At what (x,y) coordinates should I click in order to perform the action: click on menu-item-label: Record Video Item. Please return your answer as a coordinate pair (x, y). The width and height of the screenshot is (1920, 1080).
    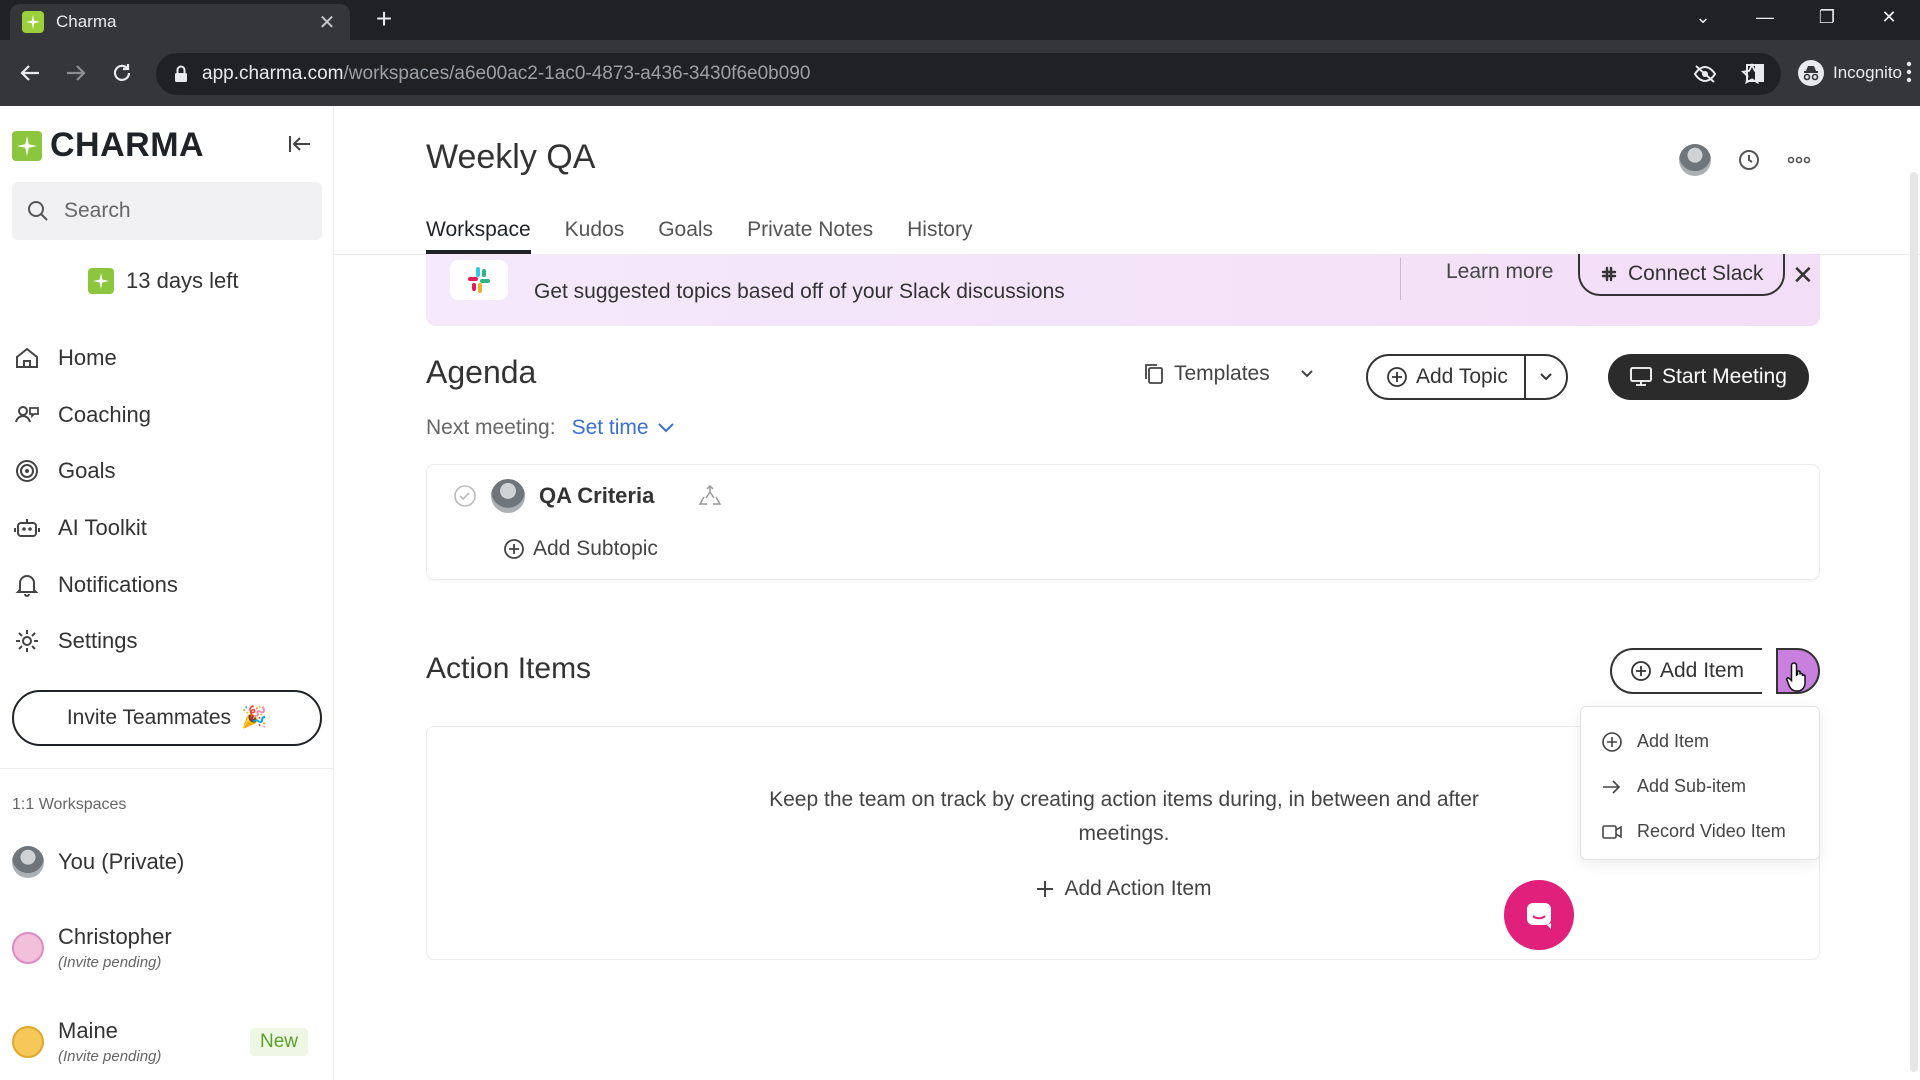
    Looking at the image, I should click on (1711, 831).